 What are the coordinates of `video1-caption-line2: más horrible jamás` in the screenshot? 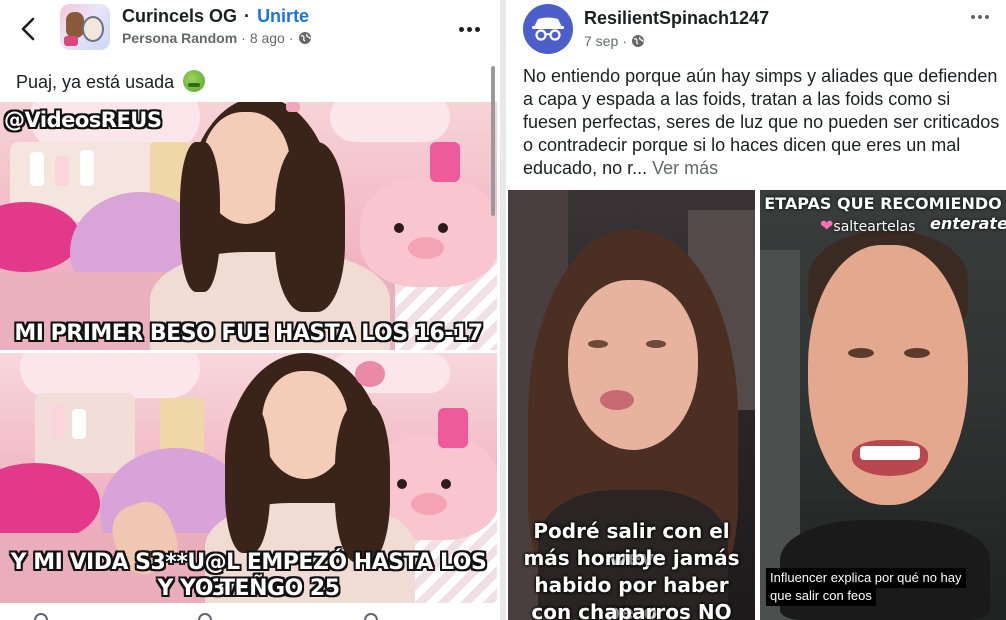 It's located at (631, 558).